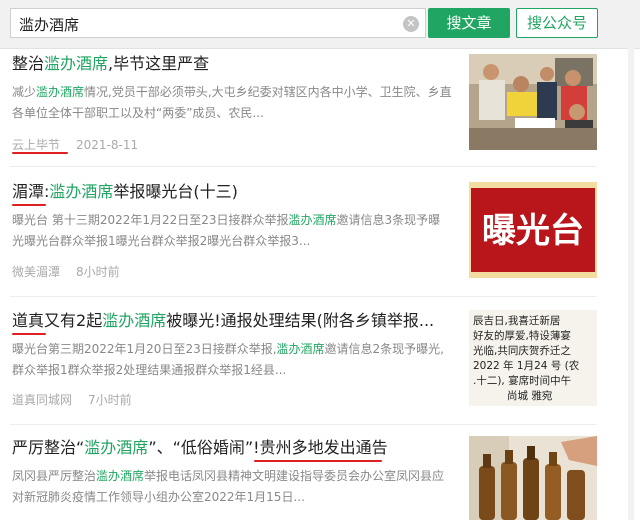 This screenshot has width=640, height=520. I want to click on beer-bottles-image, so click(533, 478).